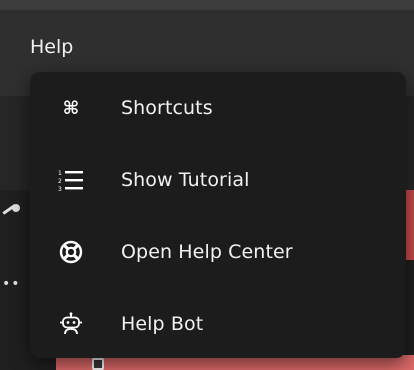 This screenshot has width=414, height=370. What do you see at coordinates (207, 252) in the screenshot?
I see `menu-item-label: Open Help Center` at bounding box center [207, 252].